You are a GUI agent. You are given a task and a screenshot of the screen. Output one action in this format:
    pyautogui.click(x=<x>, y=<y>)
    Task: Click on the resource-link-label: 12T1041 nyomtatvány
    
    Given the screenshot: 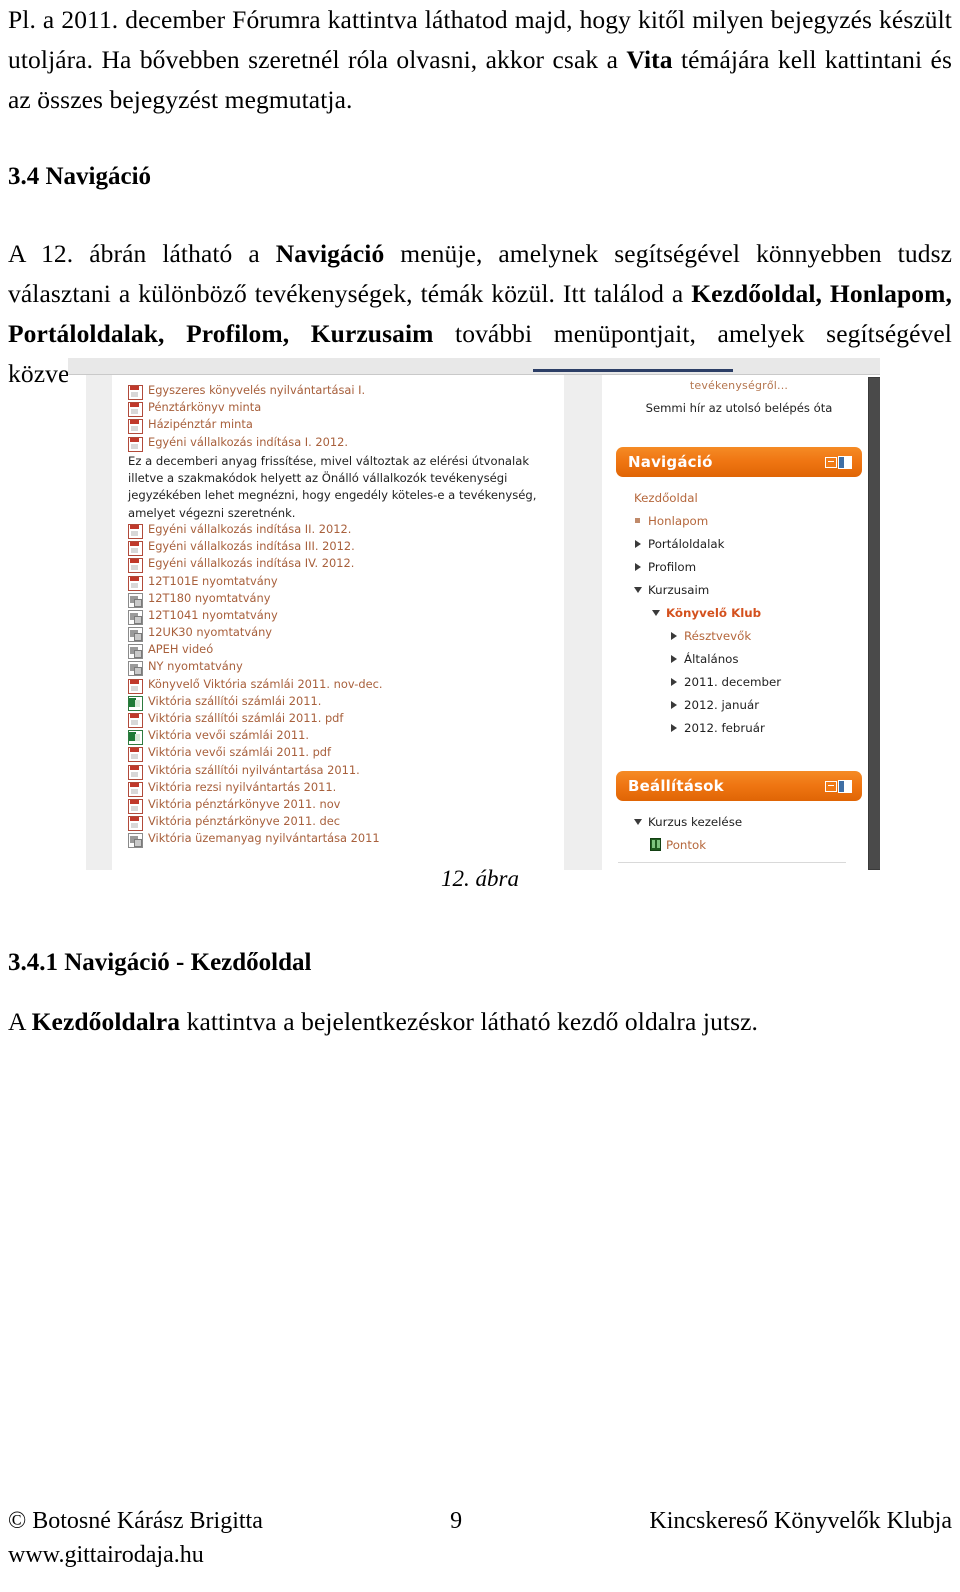 What is the action you would take?
    pyautogui.click(x=213, y=614)
    